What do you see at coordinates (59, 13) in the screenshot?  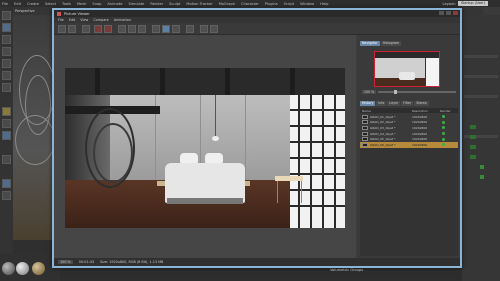 I see `picture-viewer-icon` at bounding box center [59, 13].